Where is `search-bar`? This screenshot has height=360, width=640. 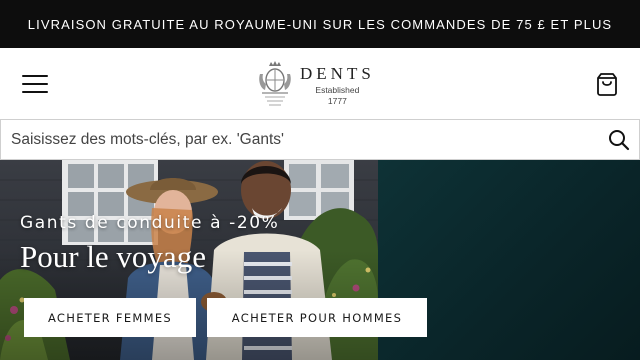 search-bar is located at coordinates (320, 139).